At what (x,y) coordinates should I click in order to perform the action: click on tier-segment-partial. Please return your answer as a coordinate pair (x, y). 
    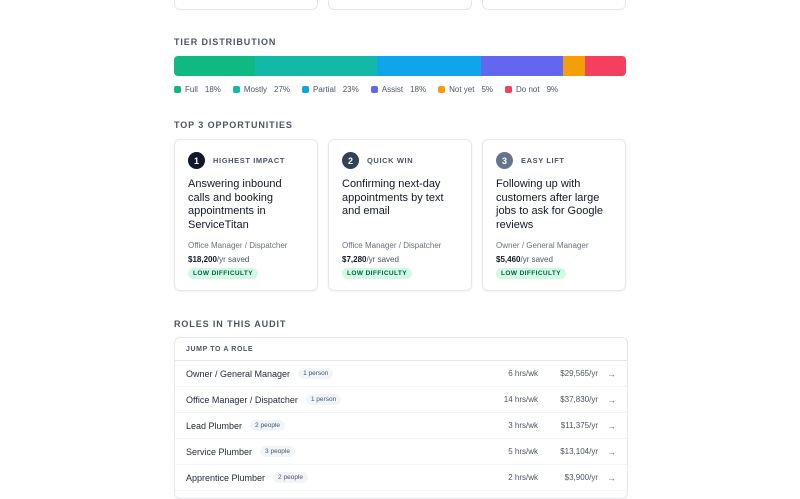
    Looking at the image, I should click on (429, 66).